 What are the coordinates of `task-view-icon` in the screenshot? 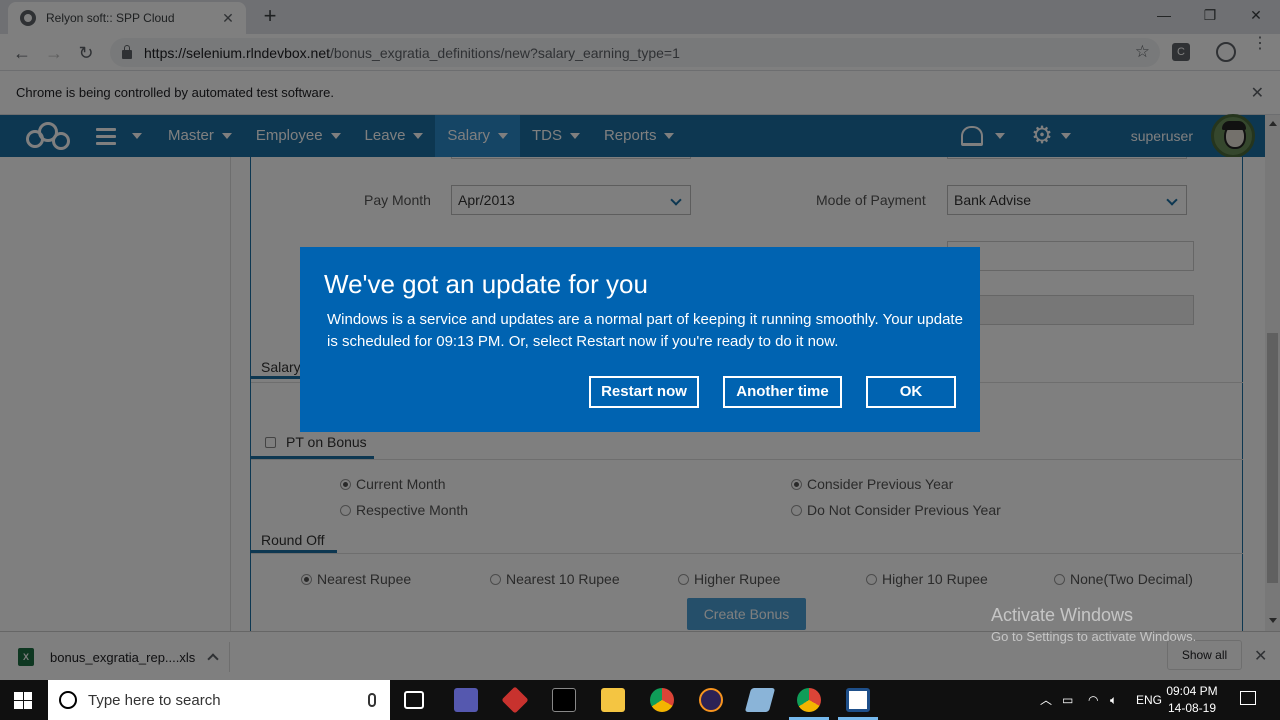 It's located at (414, 700).